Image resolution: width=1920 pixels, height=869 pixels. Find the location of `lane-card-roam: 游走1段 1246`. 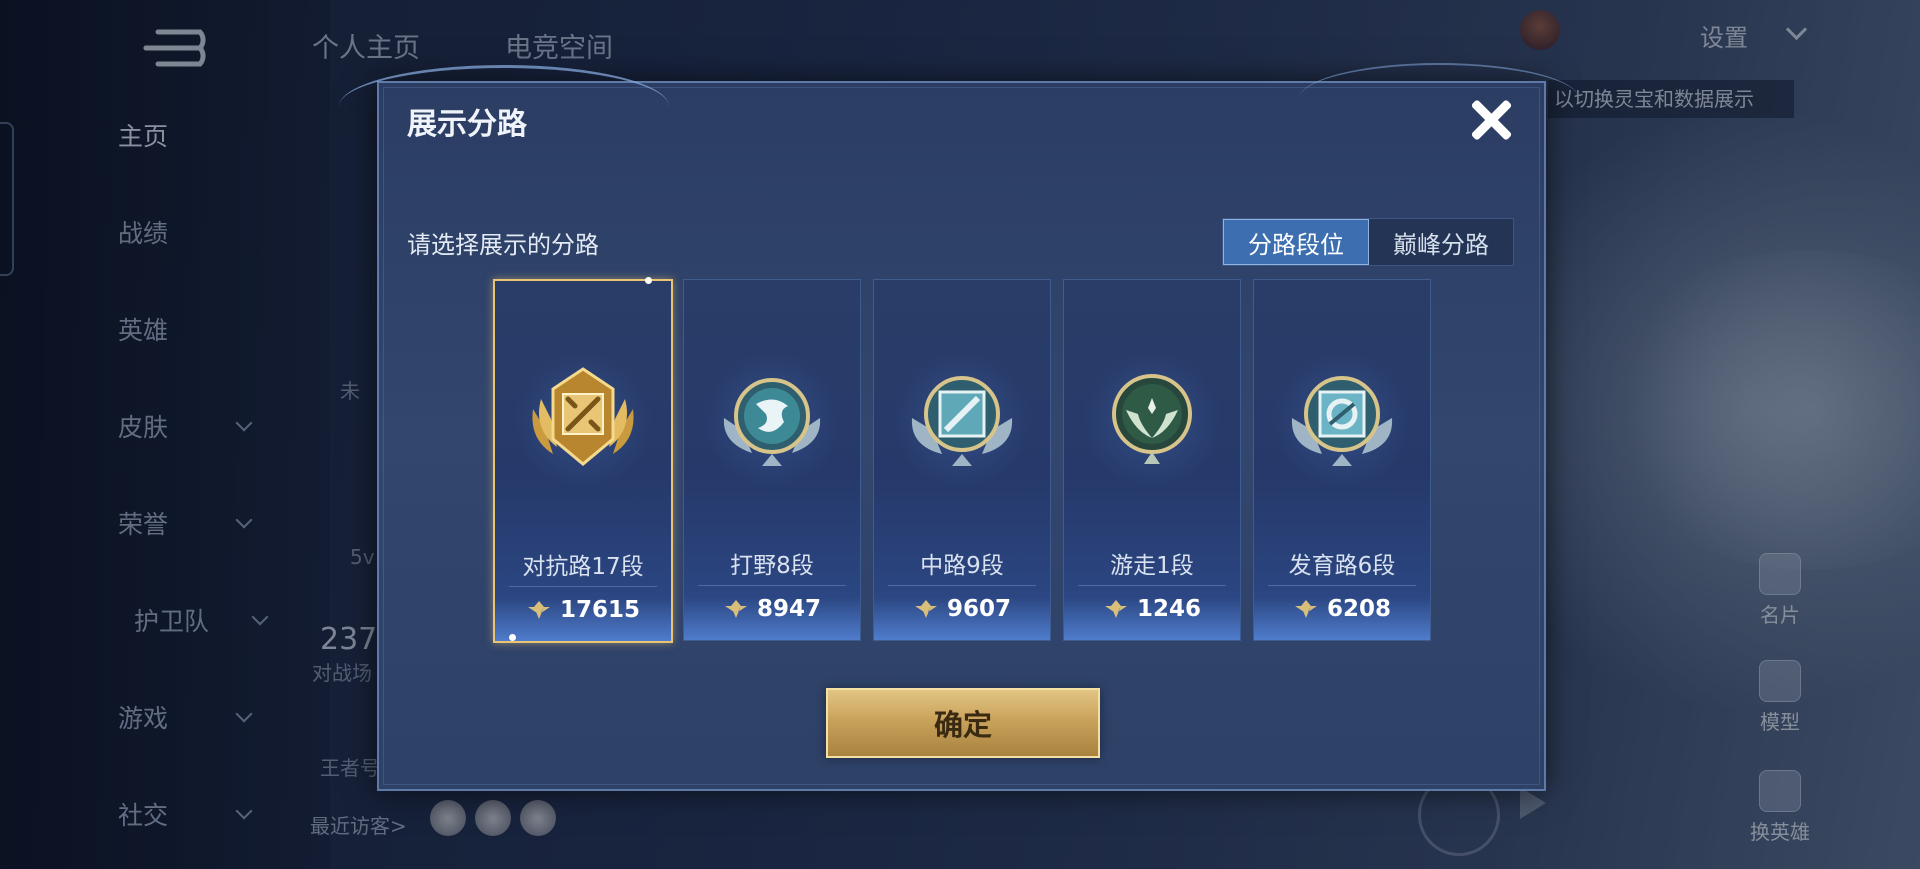

lane-card-roam: 游走1段 1246 is located at coordinates (1152, 460).